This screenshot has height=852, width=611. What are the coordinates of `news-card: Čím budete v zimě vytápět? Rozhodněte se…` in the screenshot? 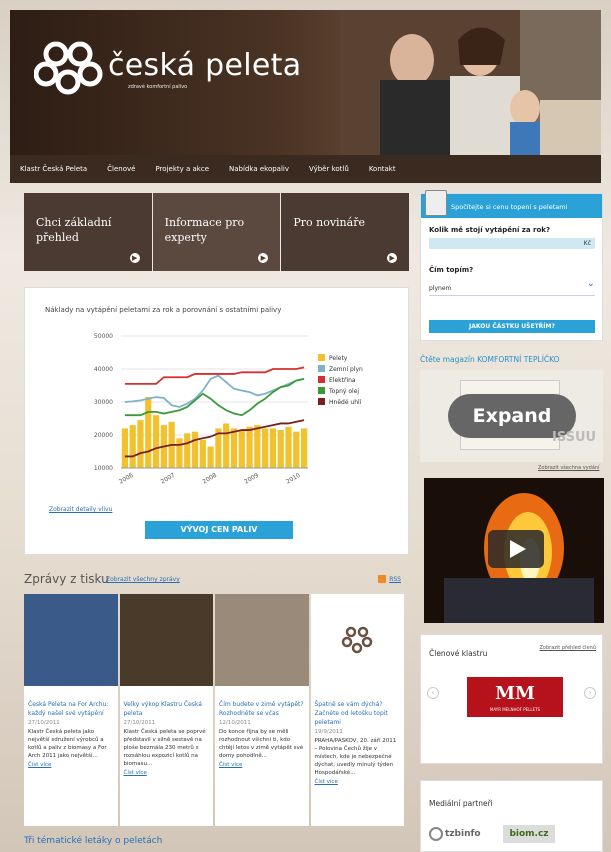 It's located at (262, 710).